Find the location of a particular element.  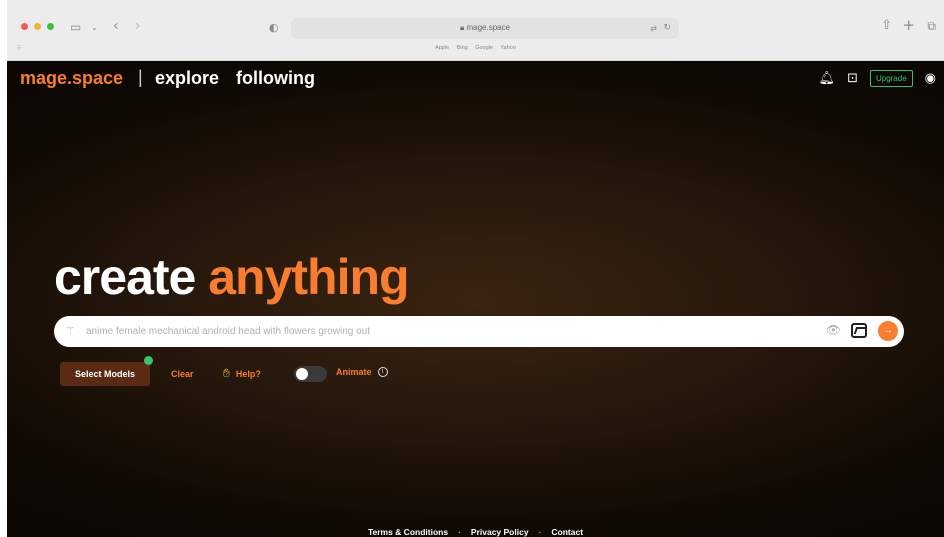

address-text: 🔒︎ mage.space is located at coordinates (485, 28).